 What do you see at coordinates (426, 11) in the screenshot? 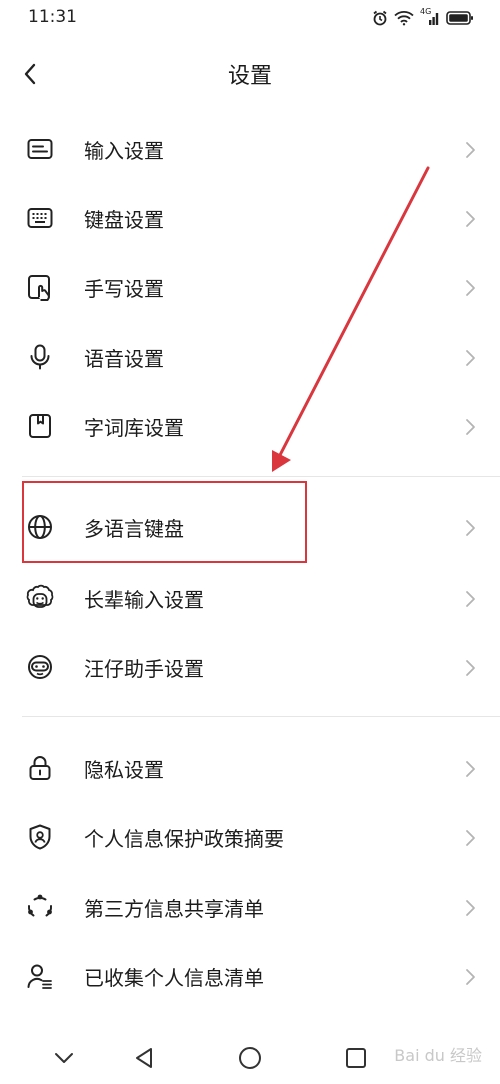
I see `network-type-label: 4G` at bounding box center [426, 11].